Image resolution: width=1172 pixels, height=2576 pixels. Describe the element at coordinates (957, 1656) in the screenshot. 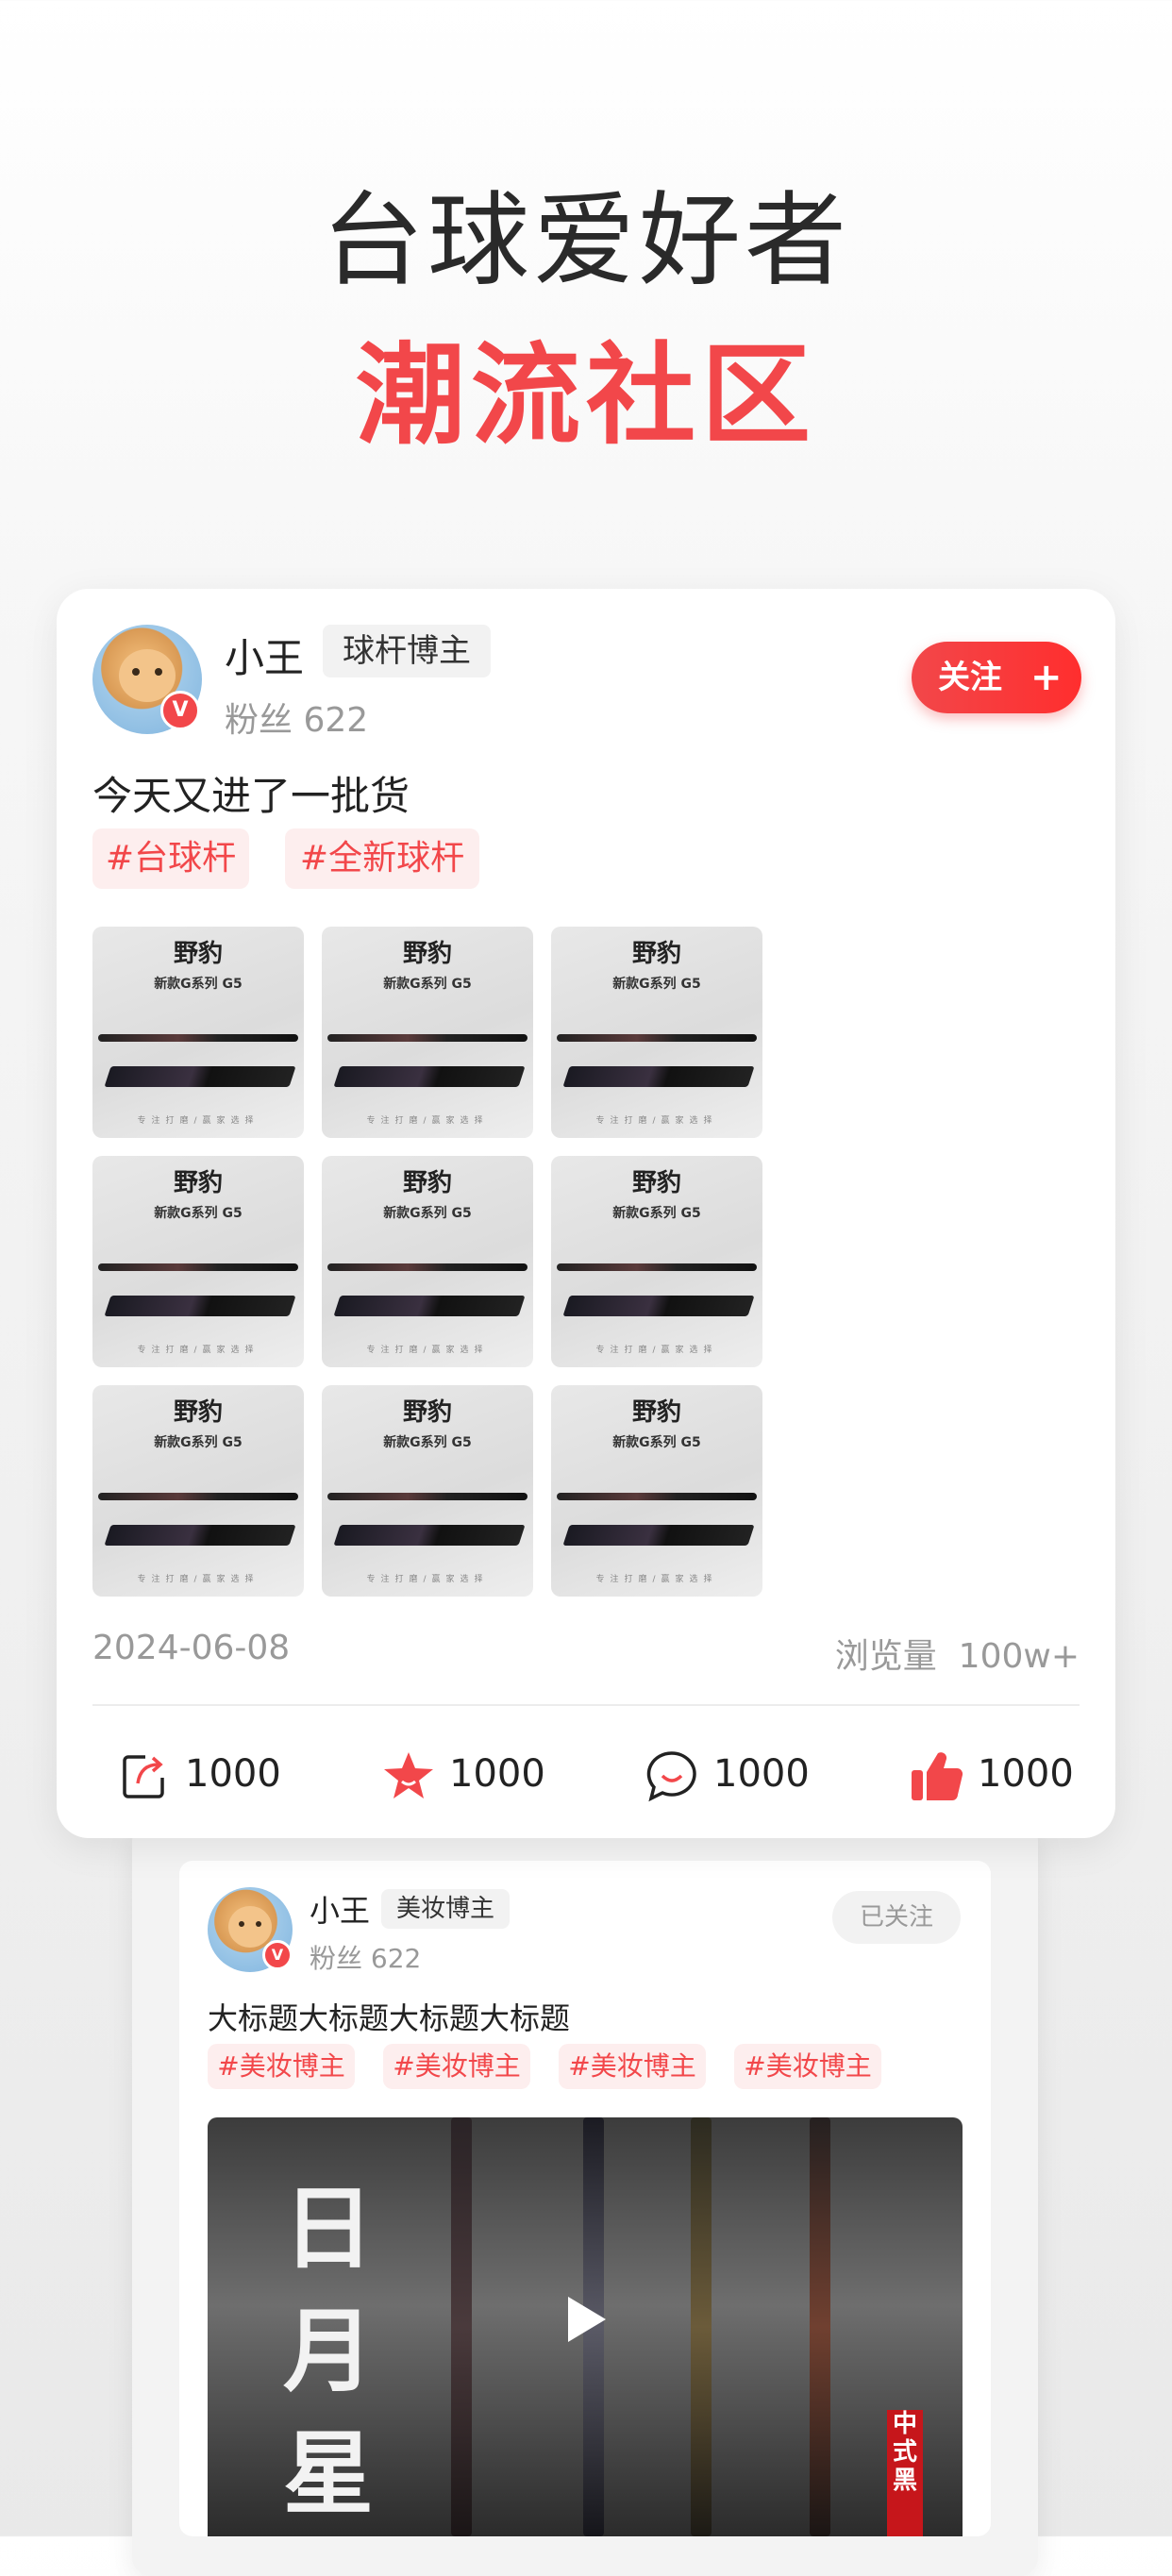

I see `view-count: 浏览量 100w+` at that location.